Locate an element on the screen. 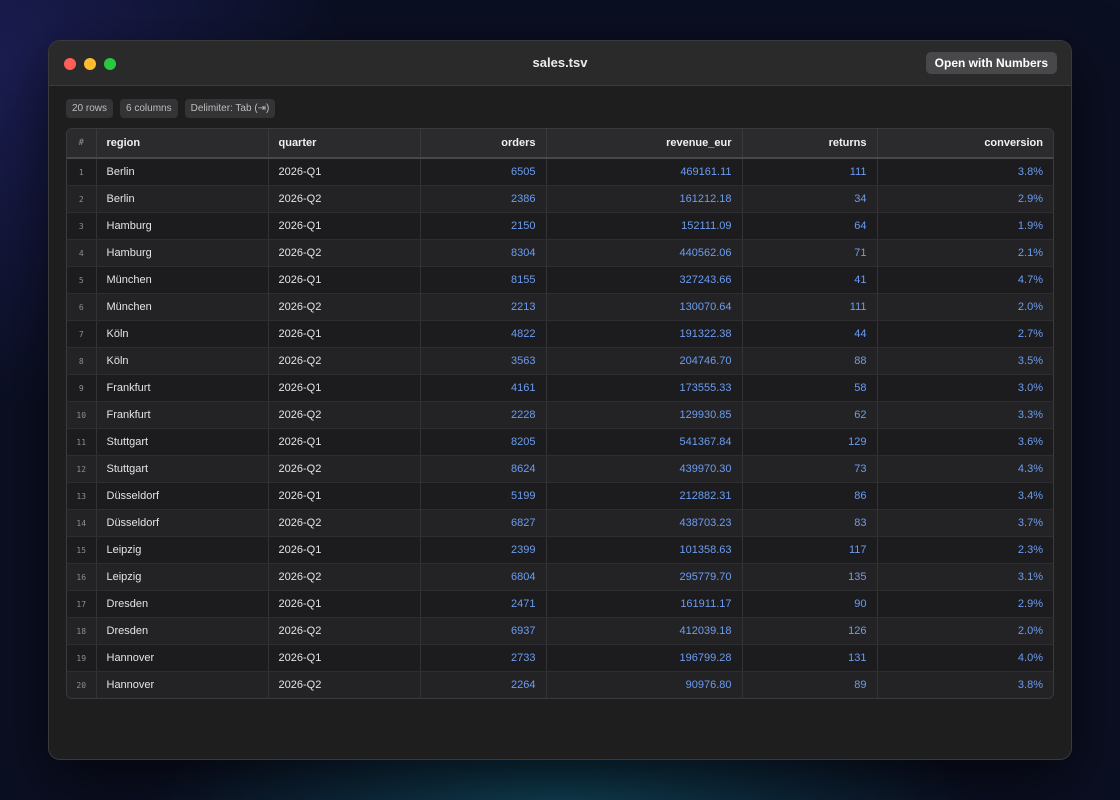 The image size is (1120, 800). revenue-eur-cell: 440562.06 is located at coordinates (644, 253).